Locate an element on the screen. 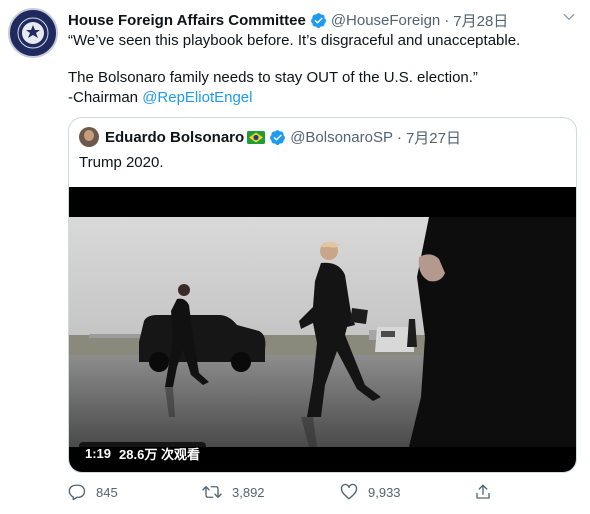 The image size is (590, 514). retweet-icon is located at coordinates (212, 492).